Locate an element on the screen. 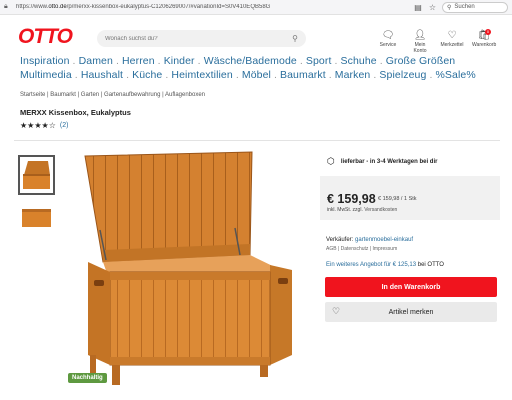 The height and width of the screenshot is (400, 512). nav-item: Damen is located at coordinates (96, 61).